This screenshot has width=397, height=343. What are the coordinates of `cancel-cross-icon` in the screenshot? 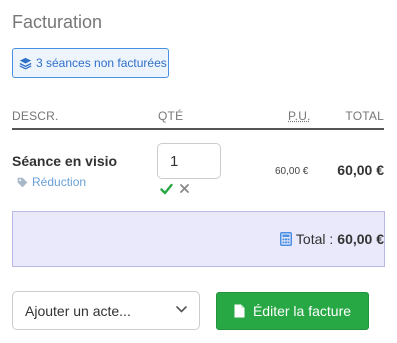 It's located at (184, 188).